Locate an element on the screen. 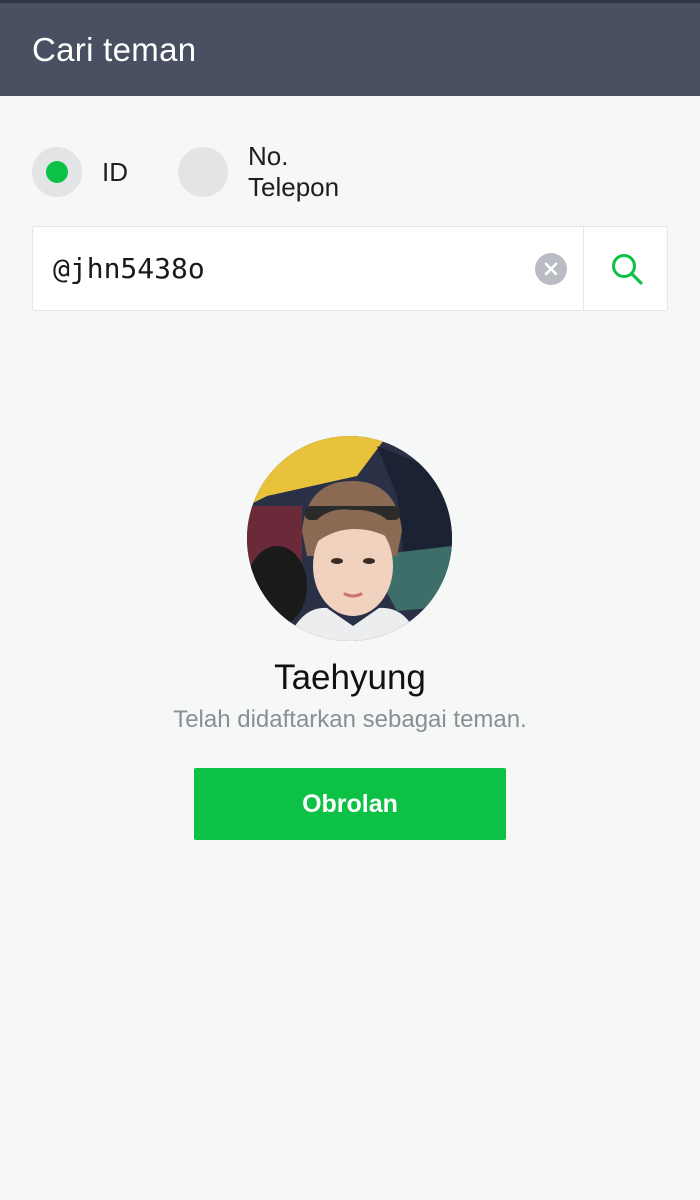  friend-status: Telah didaftarkan sebagai teman. is located at coordinates (350, 719).